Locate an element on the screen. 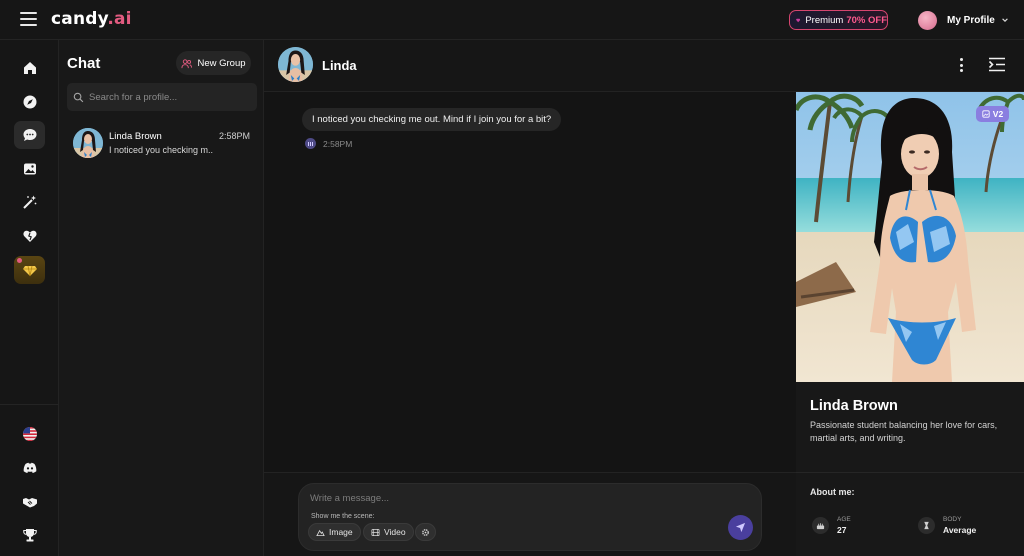 This screenshot has height=556, width=1024. play-audio-icon is located at coordinates (310, 143).